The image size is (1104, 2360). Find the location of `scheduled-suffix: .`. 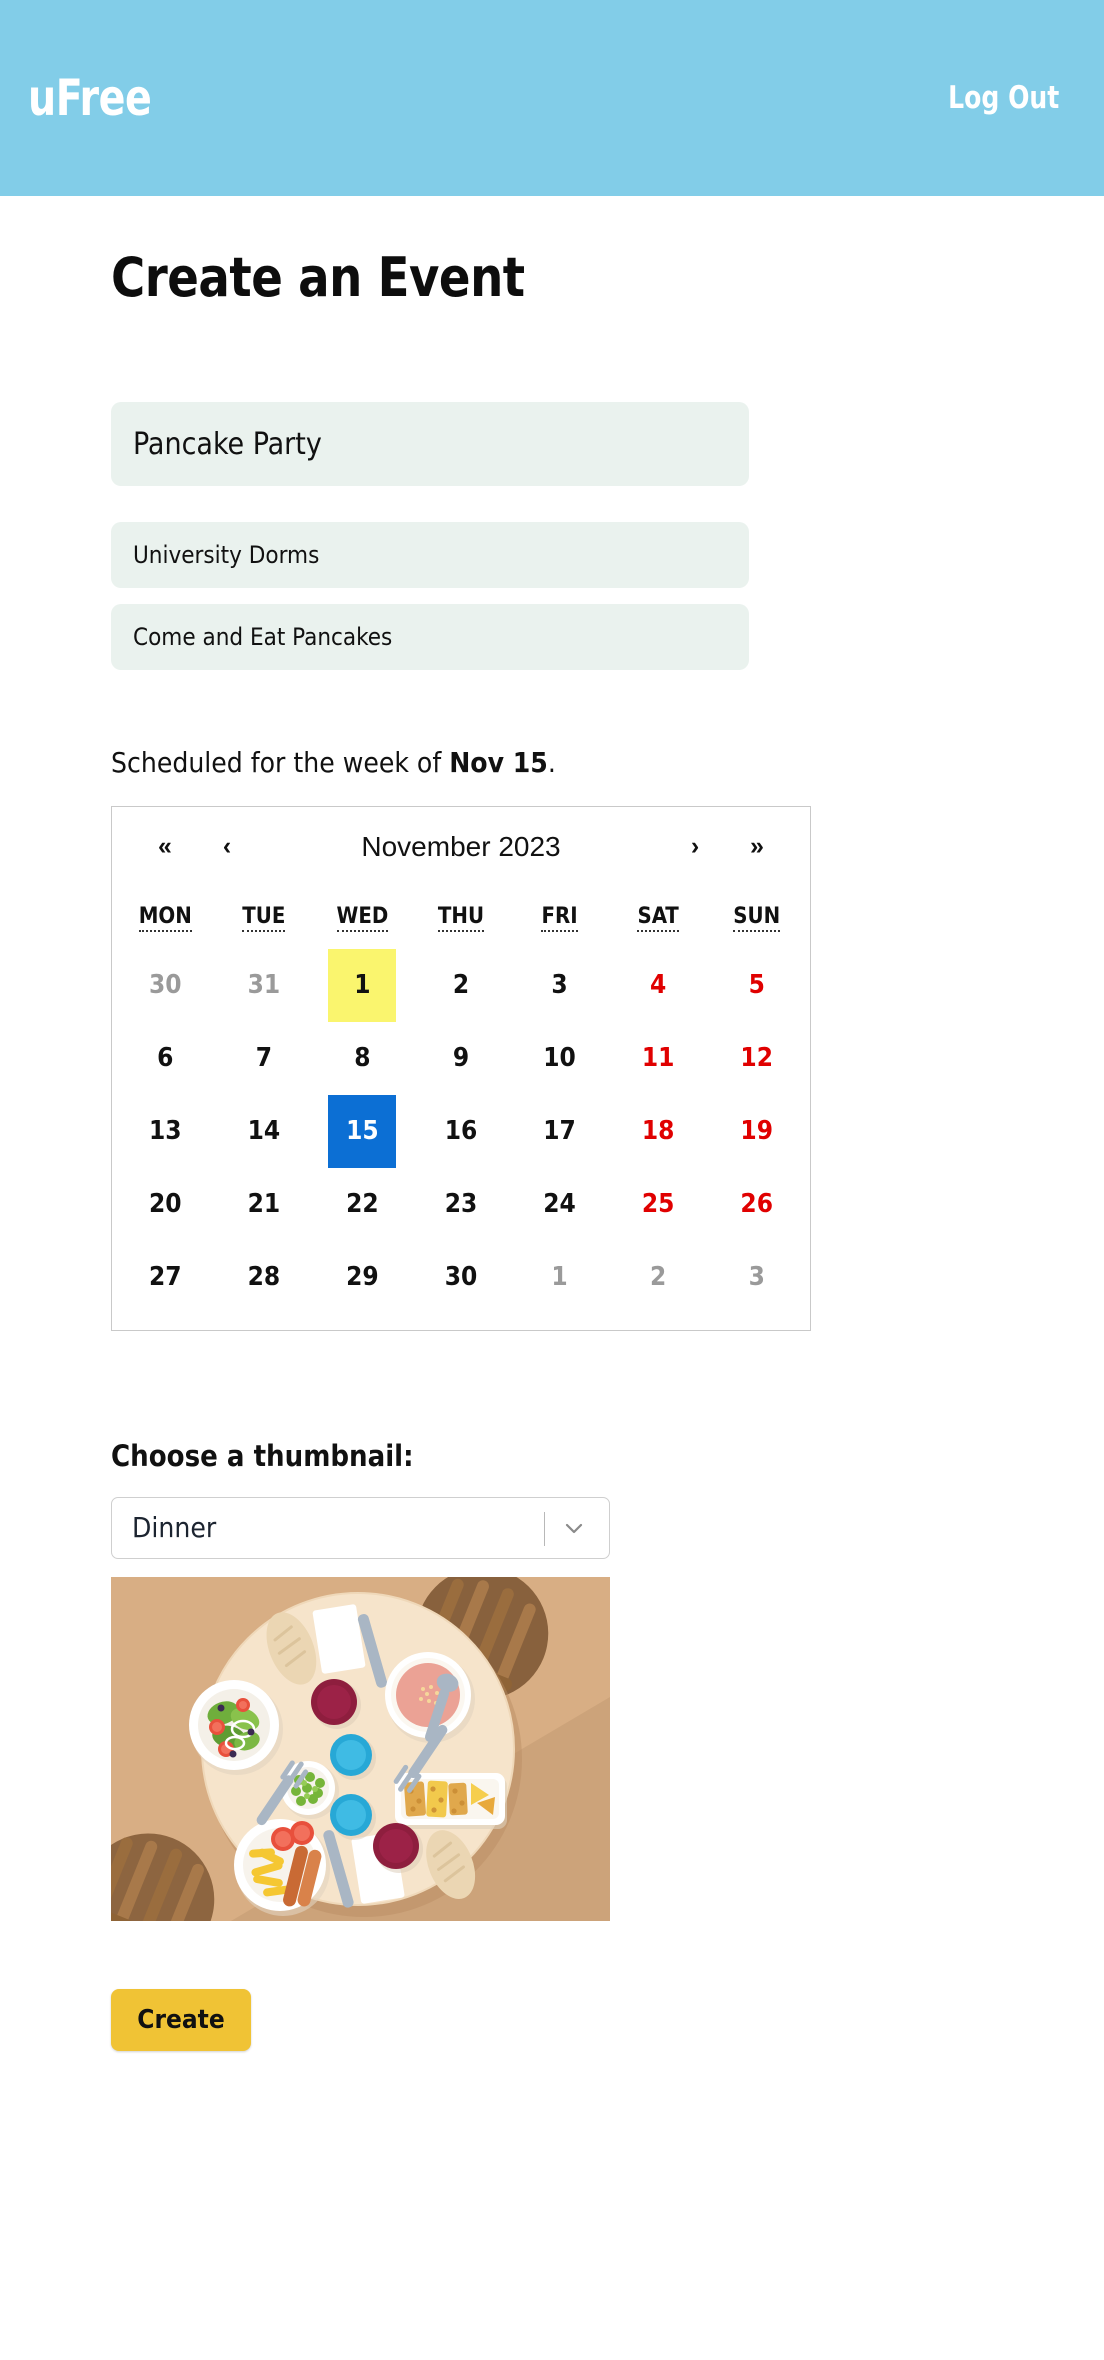

scheduled-suffix: . is located at coordinates (551, 763).